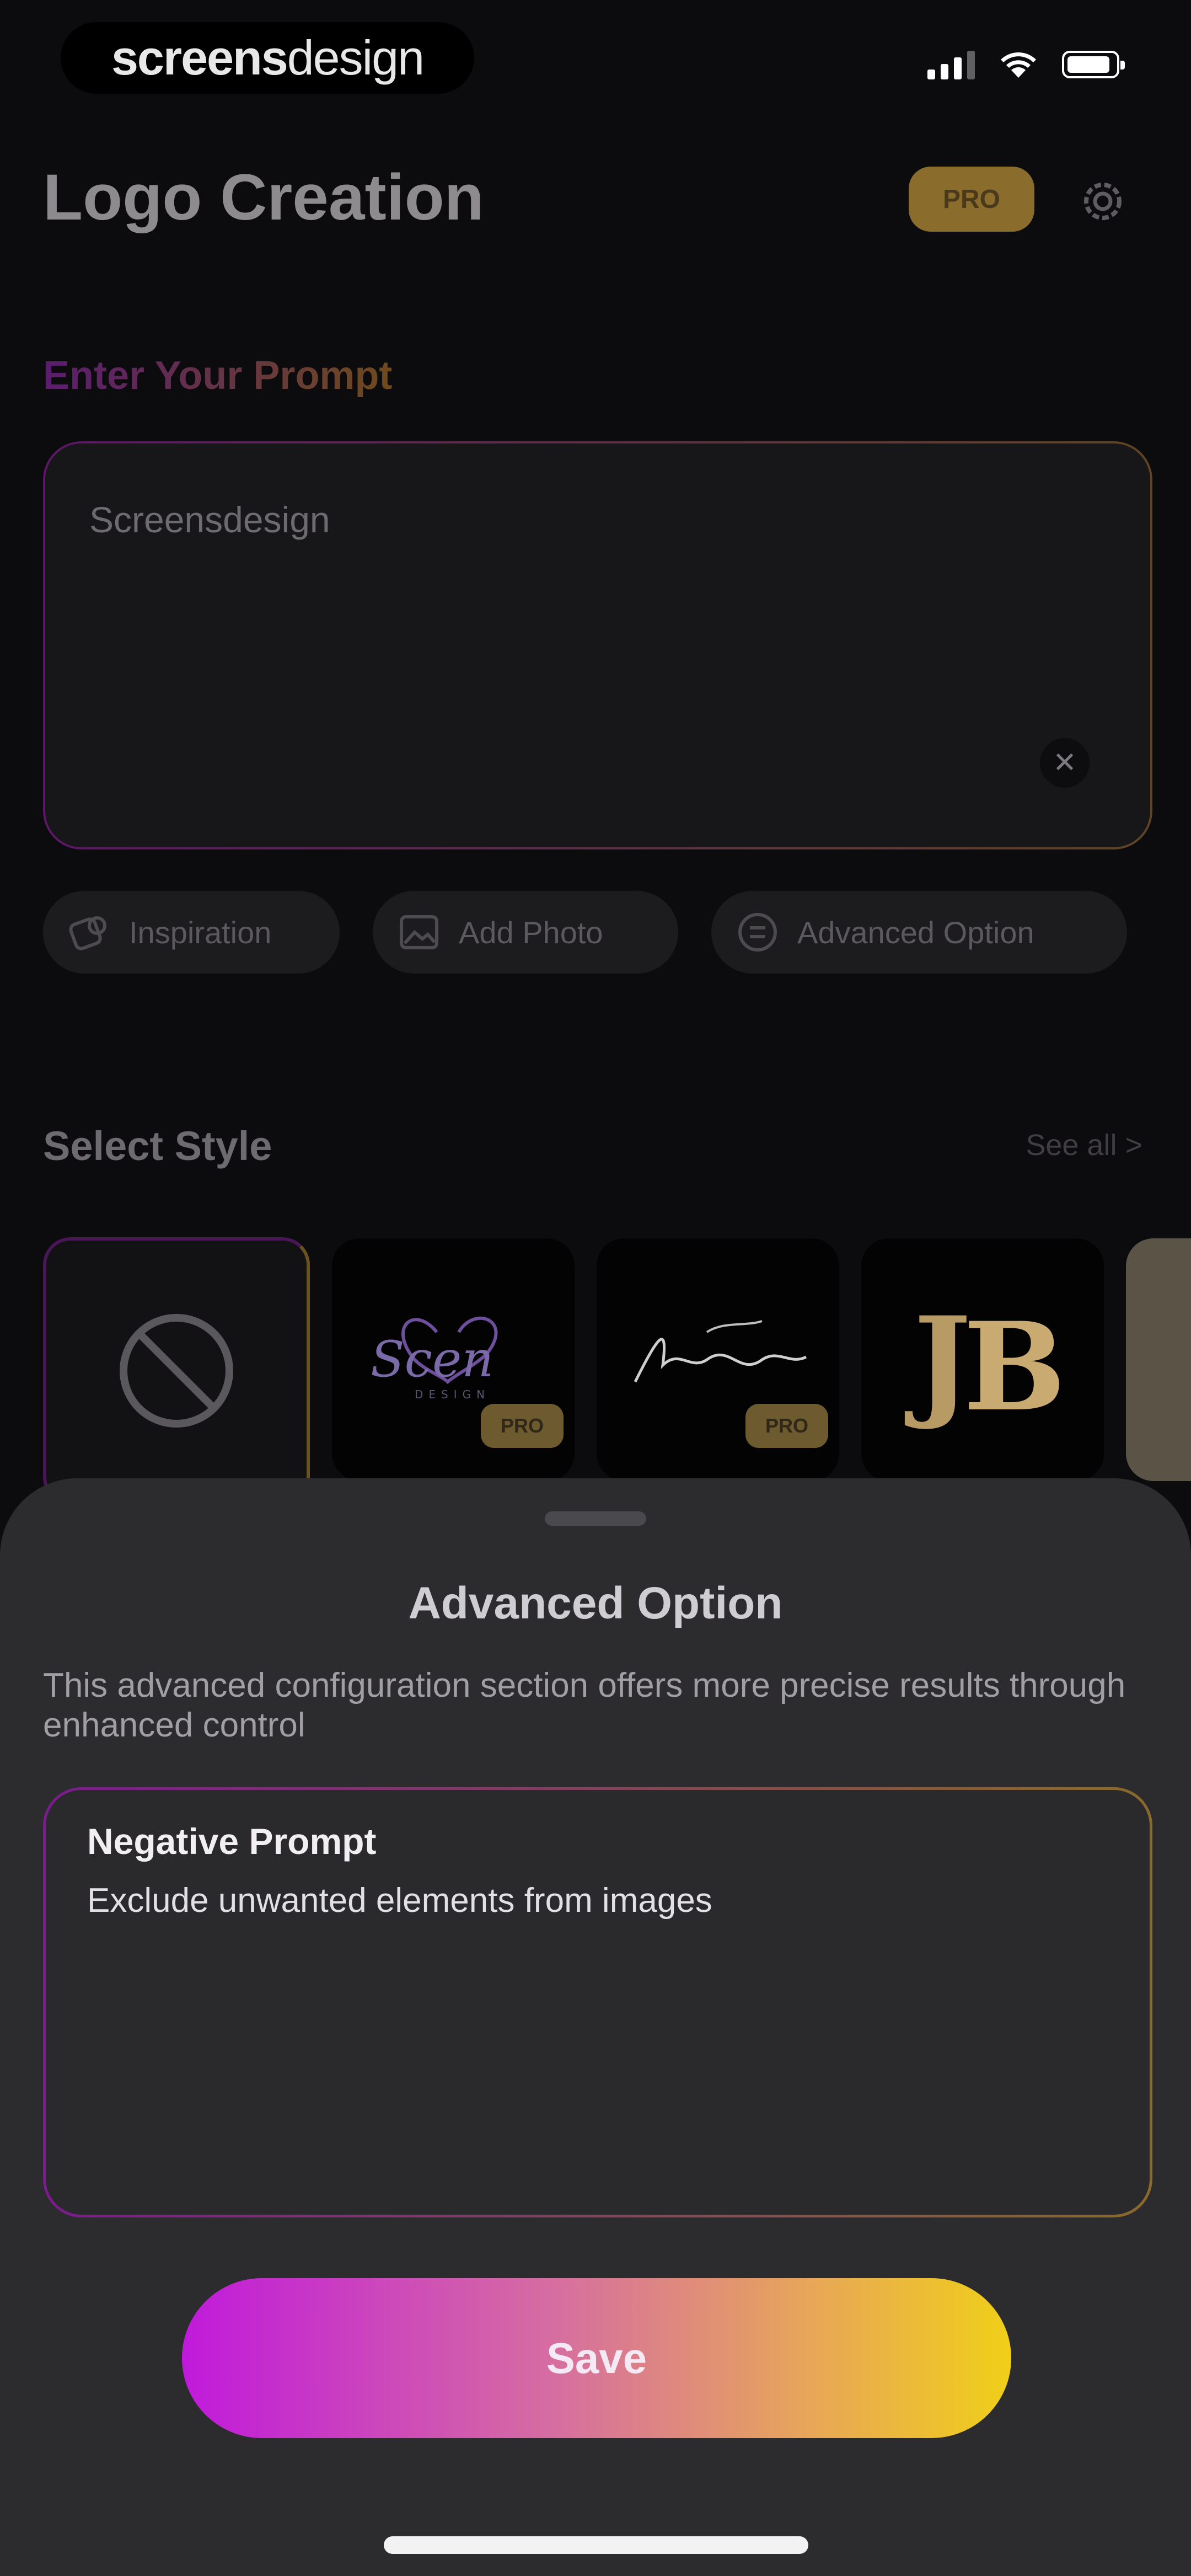 This screenshot has width=1191, height=2576. I want to click on monogram-logo-image: J B, so click(985, 1364).